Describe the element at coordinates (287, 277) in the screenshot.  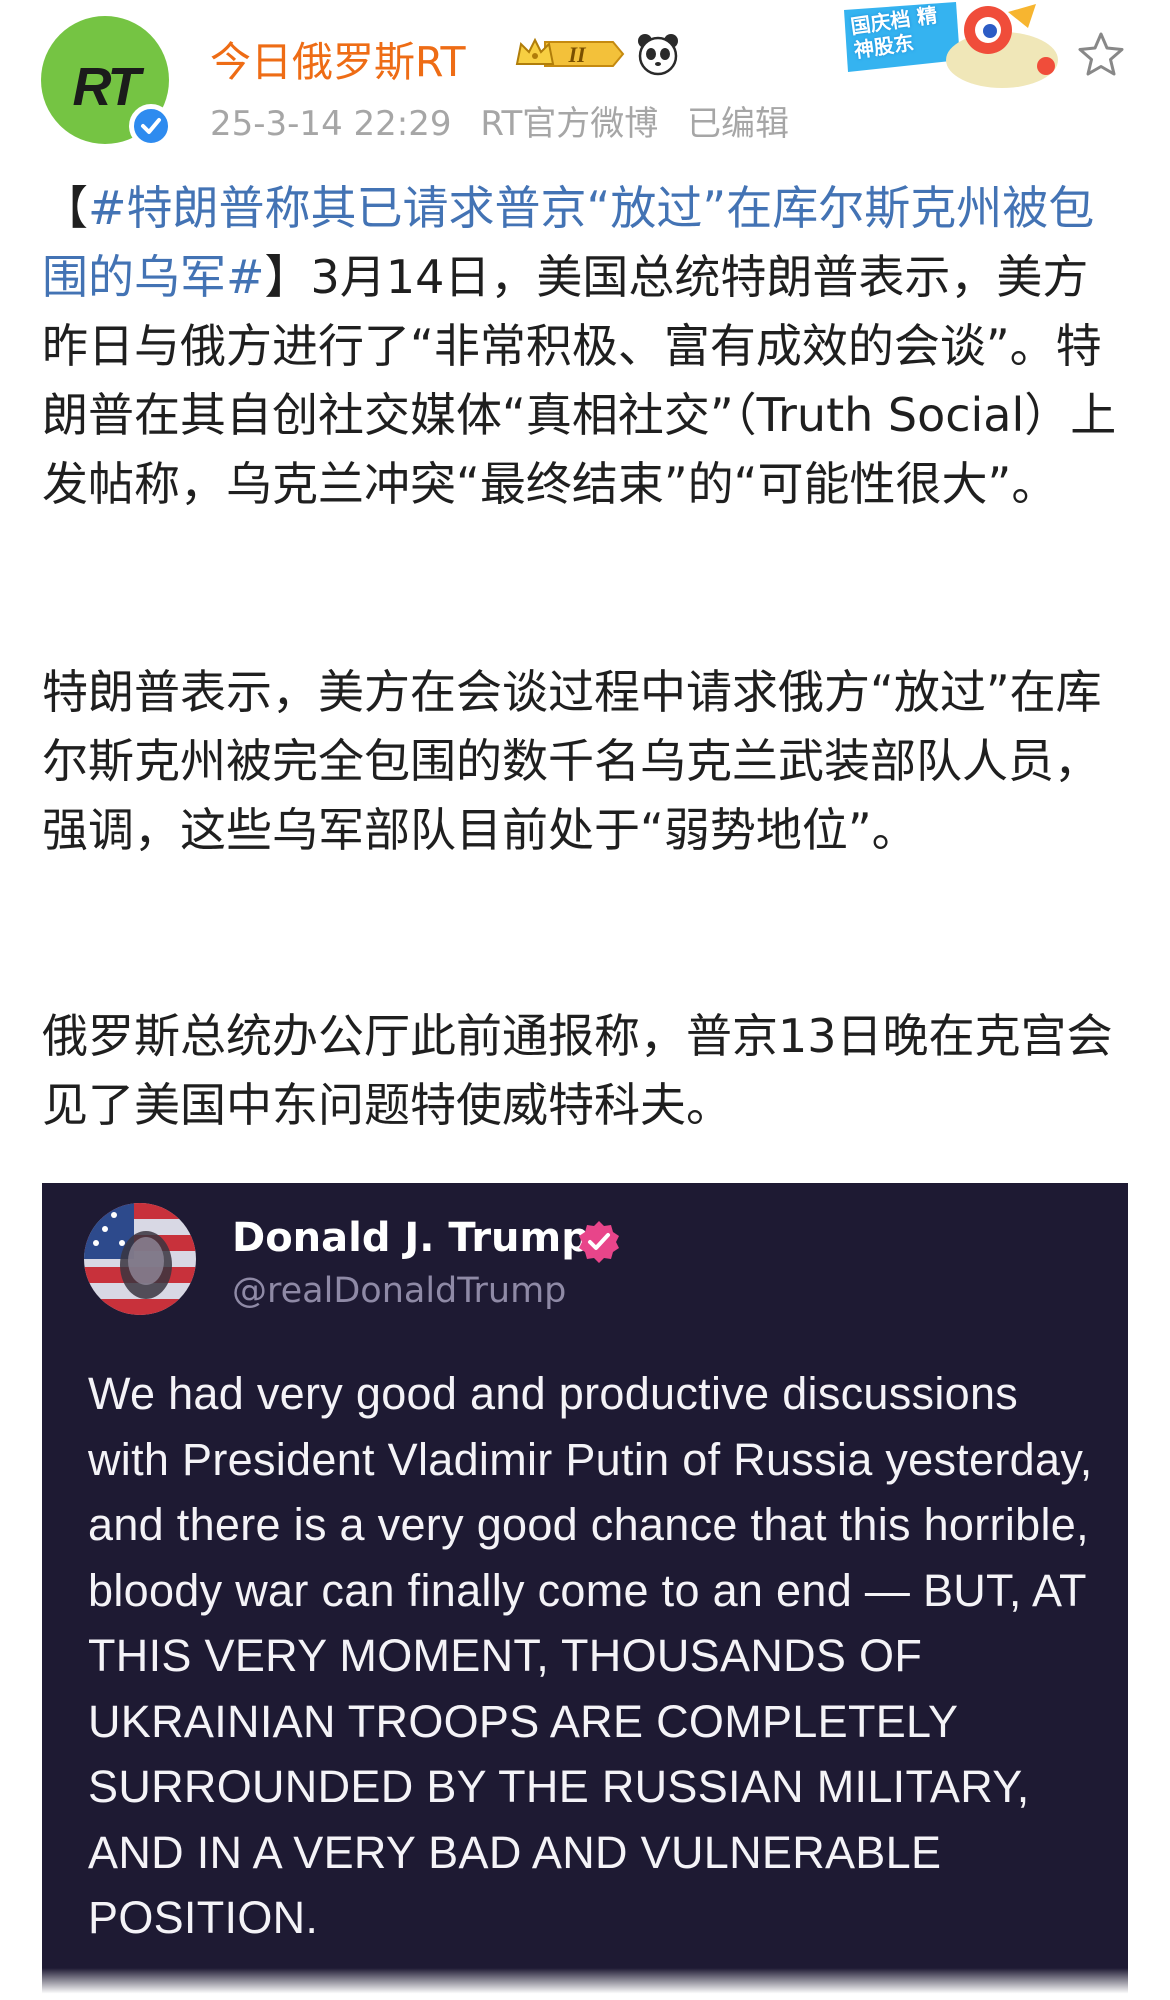
I see `hashtag-close-bracket: 】` at that location.